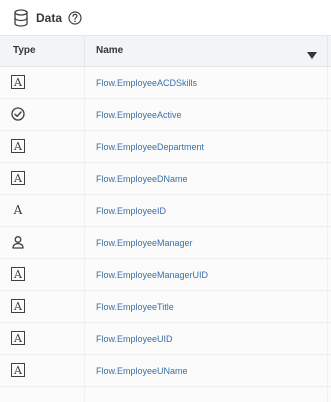  Describe the element at coordinates (165, 394) in the screenshot. I see `table-empty-area` at that location.